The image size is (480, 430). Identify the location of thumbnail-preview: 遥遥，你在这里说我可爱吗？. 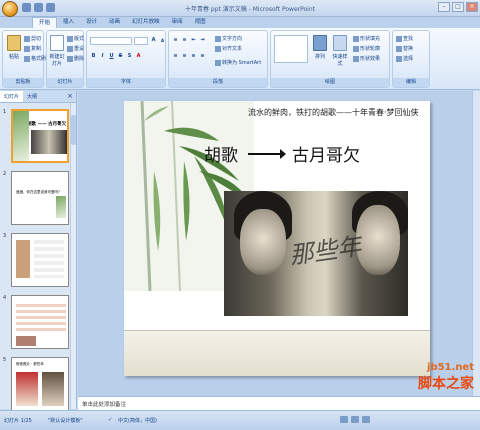
(40, 198).